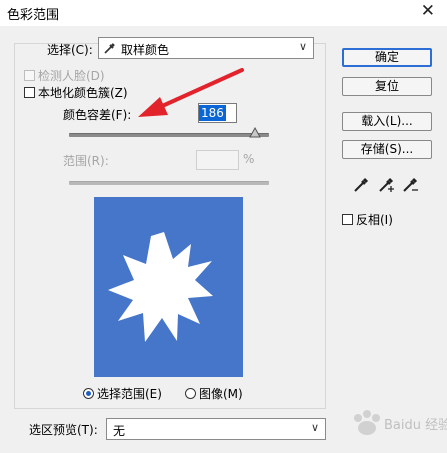  I want to click on select-dropdown: 取样颜色 ∨, so click(206, 48).